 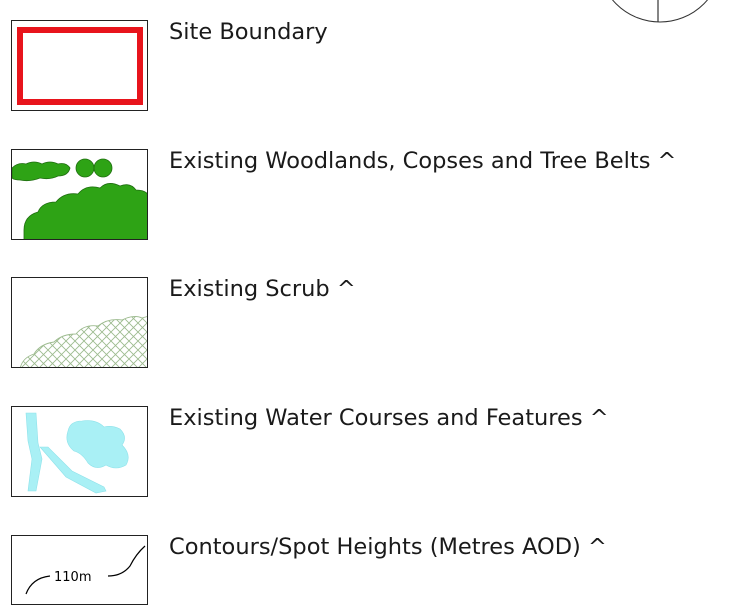 I want to click on compass-rose, so click(x=660, y=17).